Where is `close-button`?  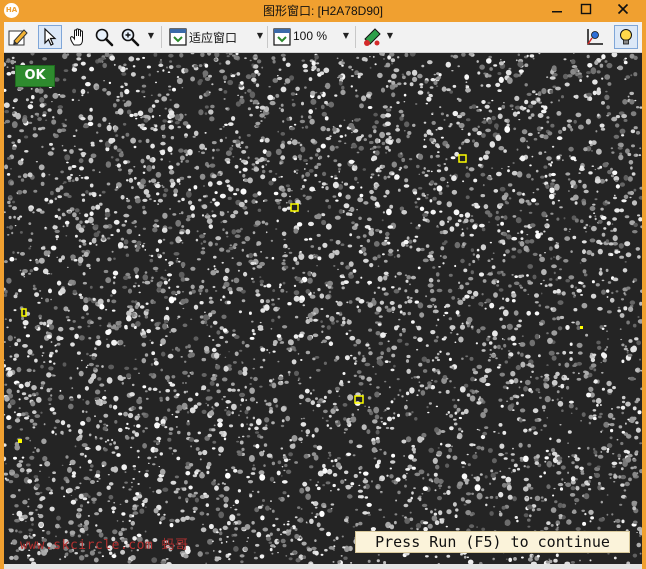 close-button is located at coordinates (623, 11).